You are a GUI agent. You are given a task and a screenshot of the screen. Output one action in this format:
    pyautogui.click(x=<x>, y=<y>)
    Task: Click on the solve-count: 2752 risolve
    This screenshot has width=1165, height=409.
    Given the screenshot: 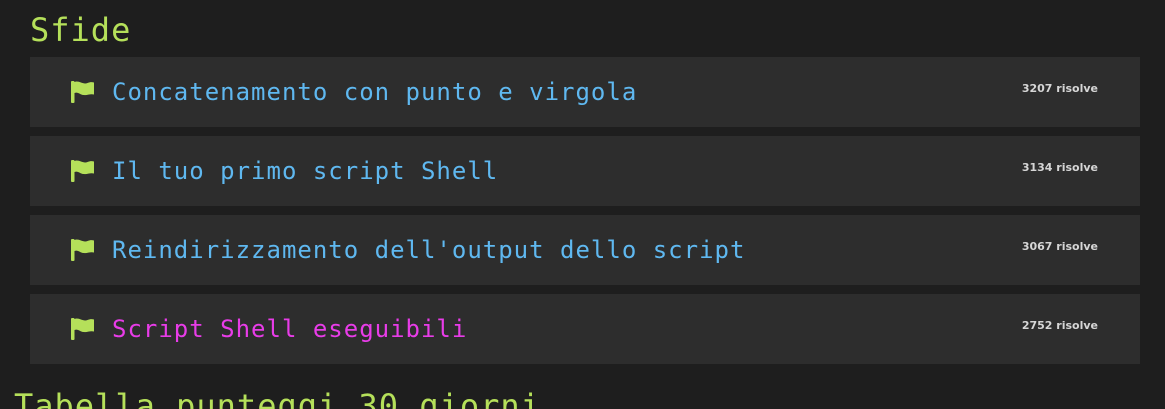 What is the action you would take?
    pyautogui.click(x=1059, y=325)
    